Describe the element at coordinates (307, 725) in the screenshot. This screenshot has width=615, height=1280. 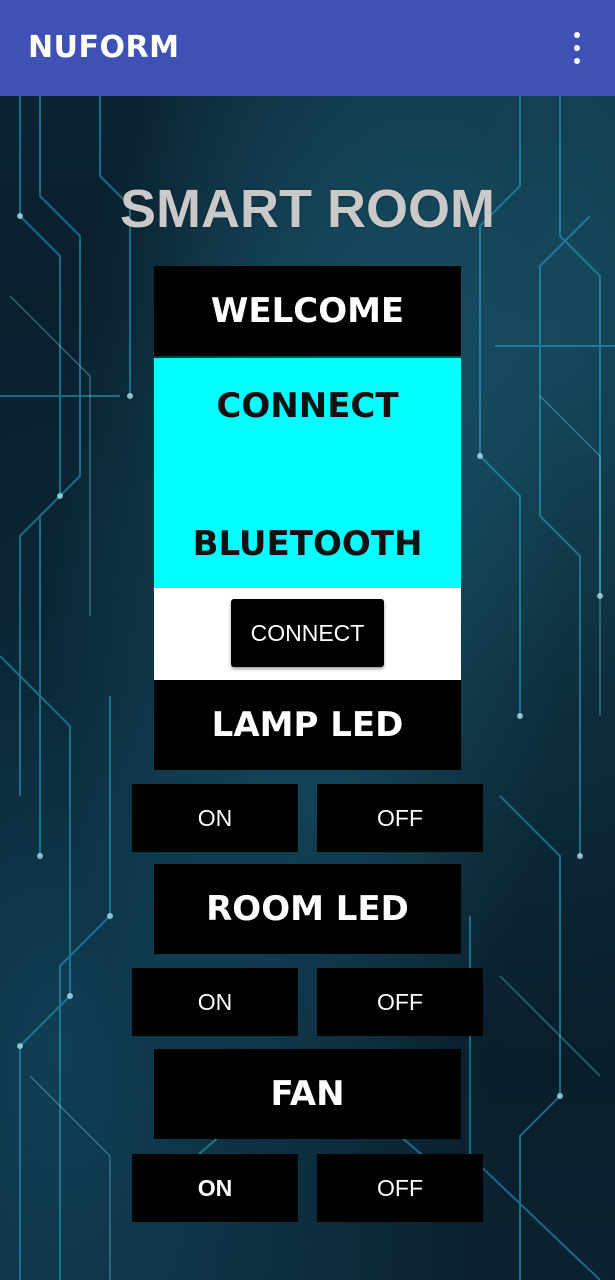
I see `lamp-led-label: LAMP LED` at that location.